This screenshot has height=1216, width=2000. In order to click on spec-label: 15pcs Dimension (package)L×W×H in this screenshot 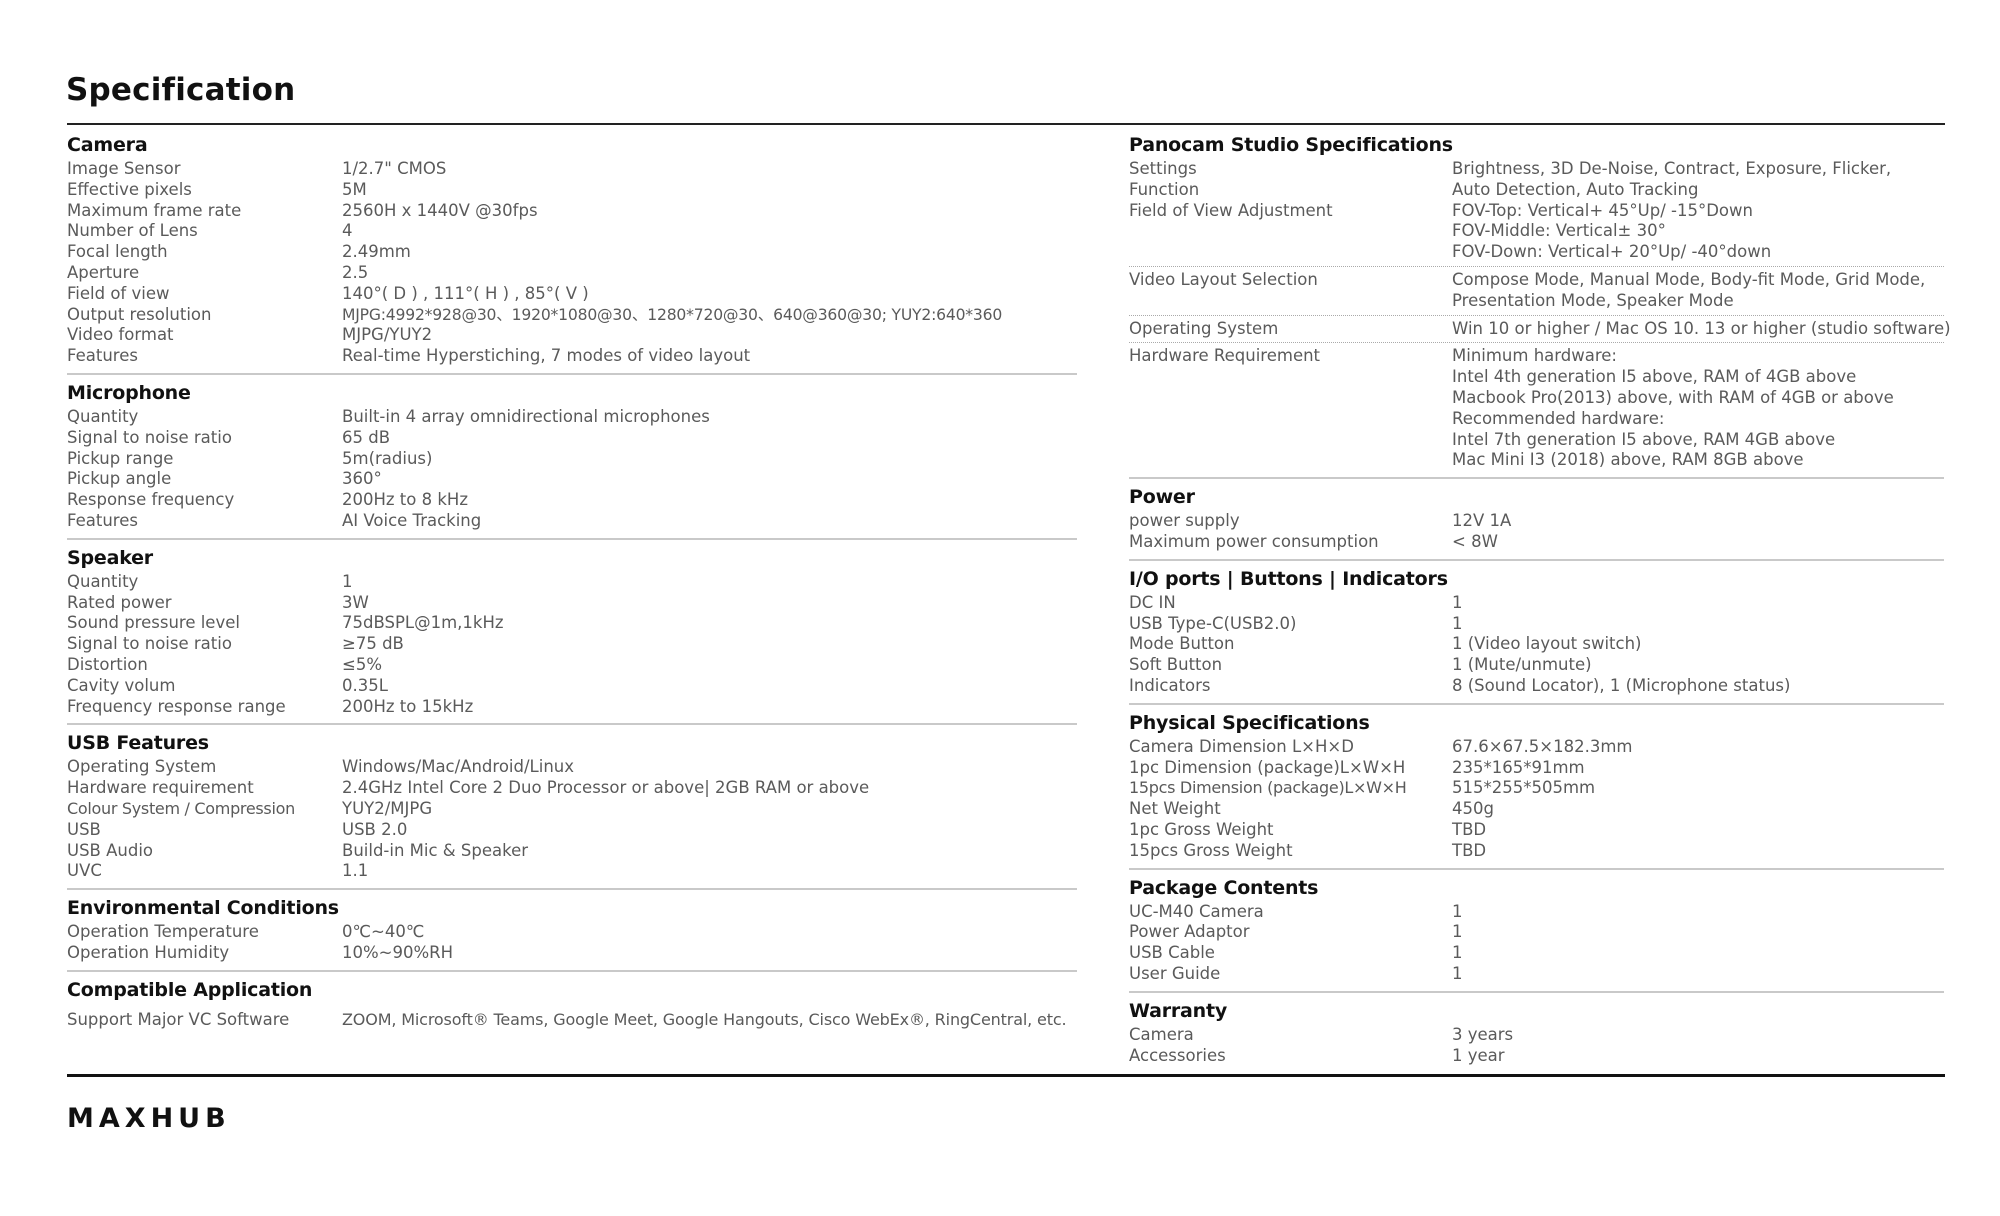, I will do `click(1268, 788)`.